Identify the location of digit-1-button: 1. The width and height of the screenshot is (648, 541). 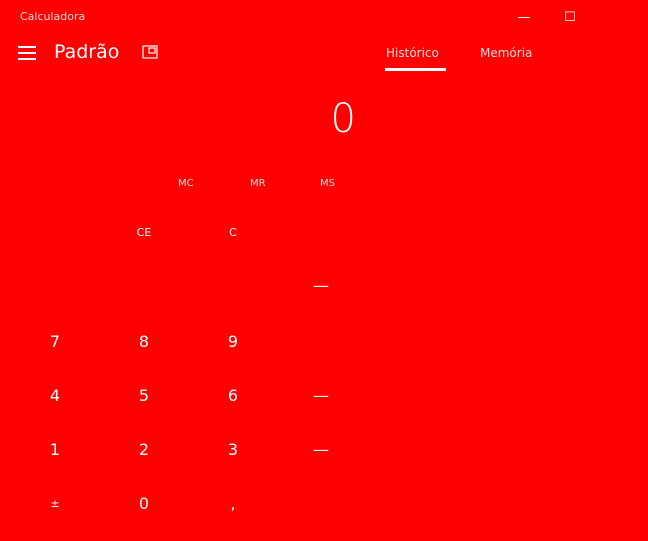
(55, 449).